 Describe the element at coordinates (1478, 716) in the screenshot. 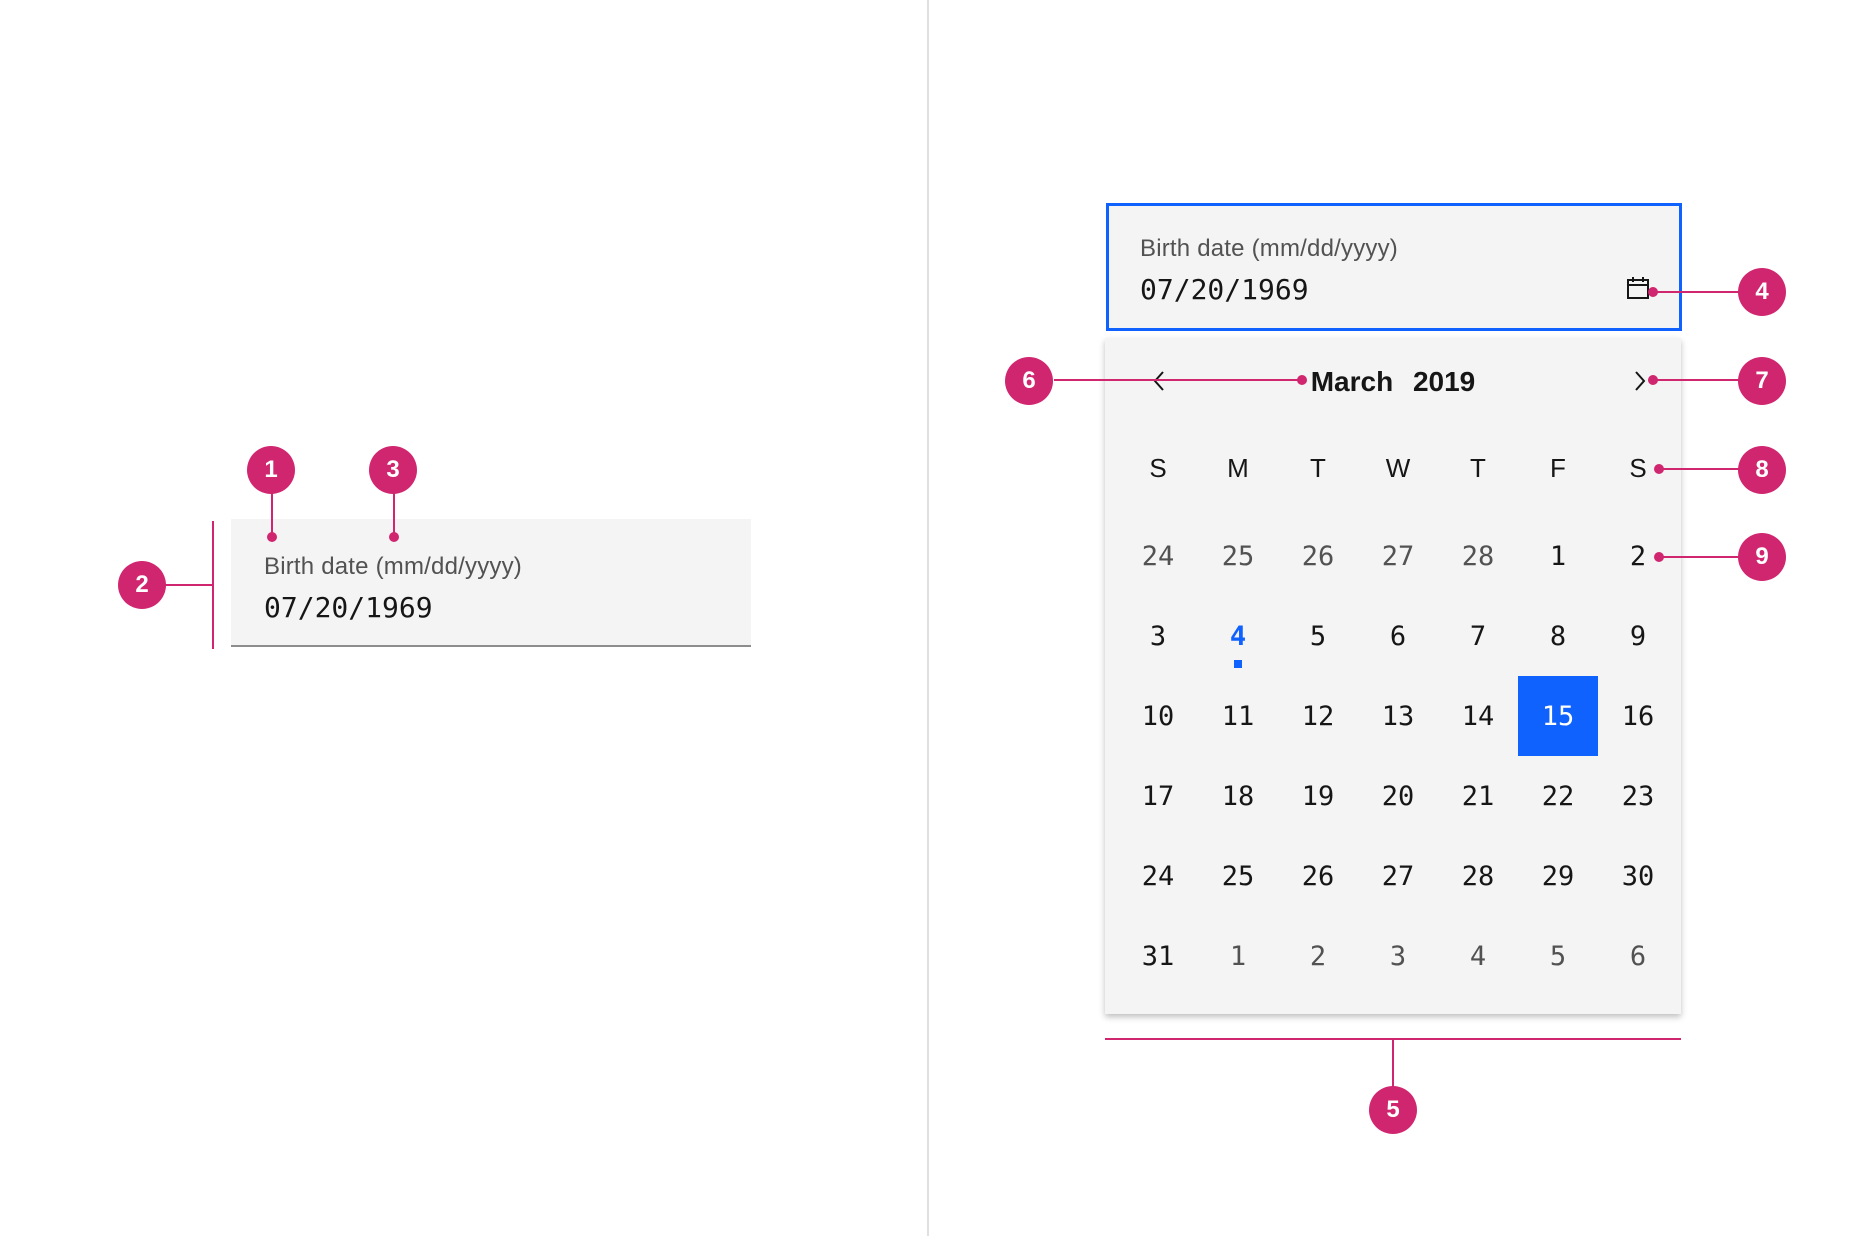

I see `calendar-day: 14` at that location.